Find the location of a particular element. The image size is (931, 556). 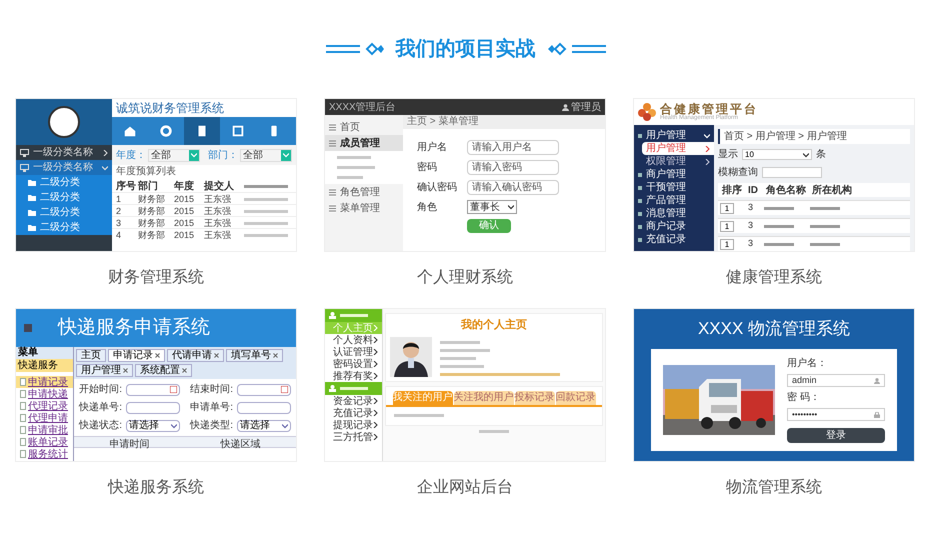

menu-item: 角色管理 is located at coordinates (364, 192).